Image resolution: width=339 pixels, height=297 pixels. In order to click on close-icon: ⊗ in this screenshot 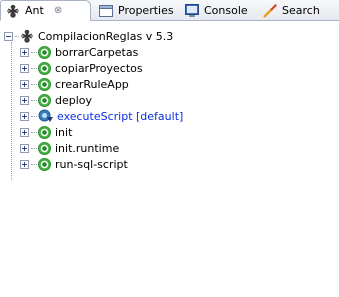, I will do `click(58, 10)`.